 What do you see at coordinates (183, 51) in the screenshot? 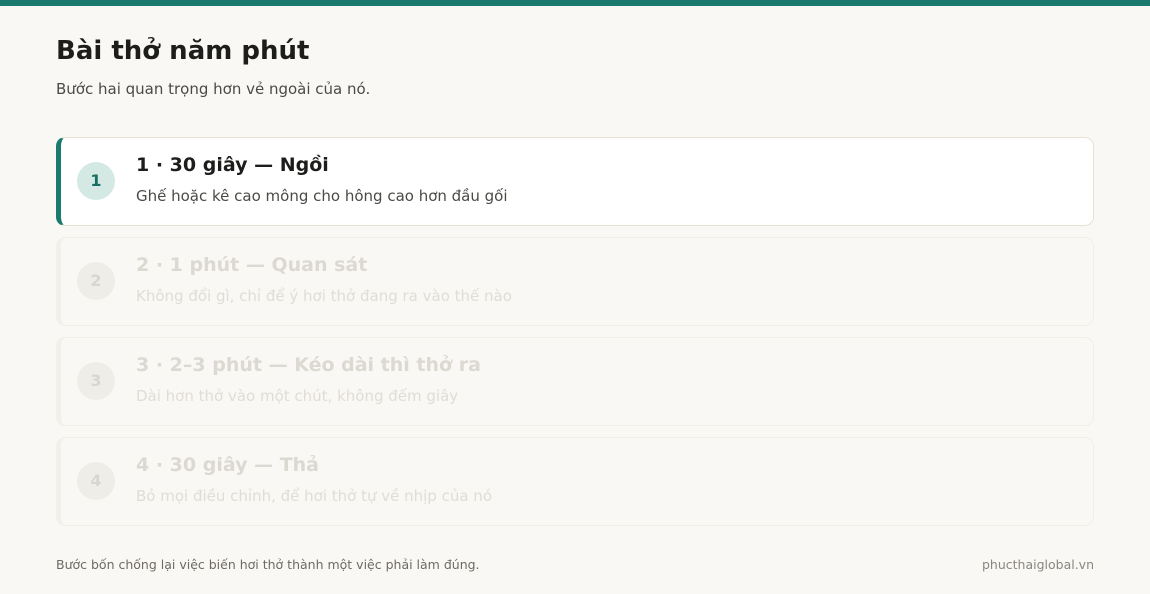
I see `page-title: Bài thở năm phút` at bounding box center [183, 51].